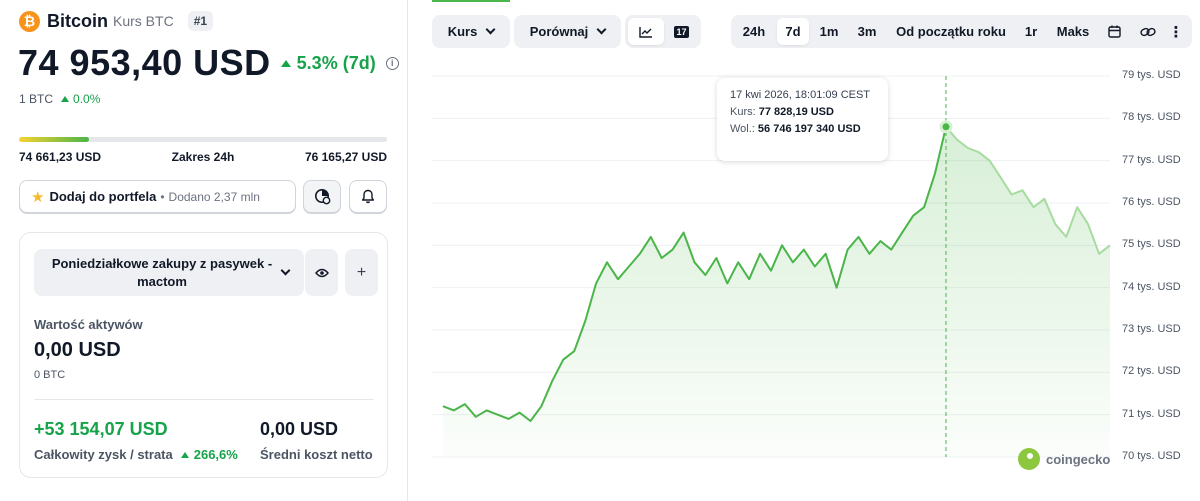  What do you see at coordinates (1151, 413) in the screenshot?
I see `y-tick-label: 71 tys. USD` at bounding box center [1151, 413].